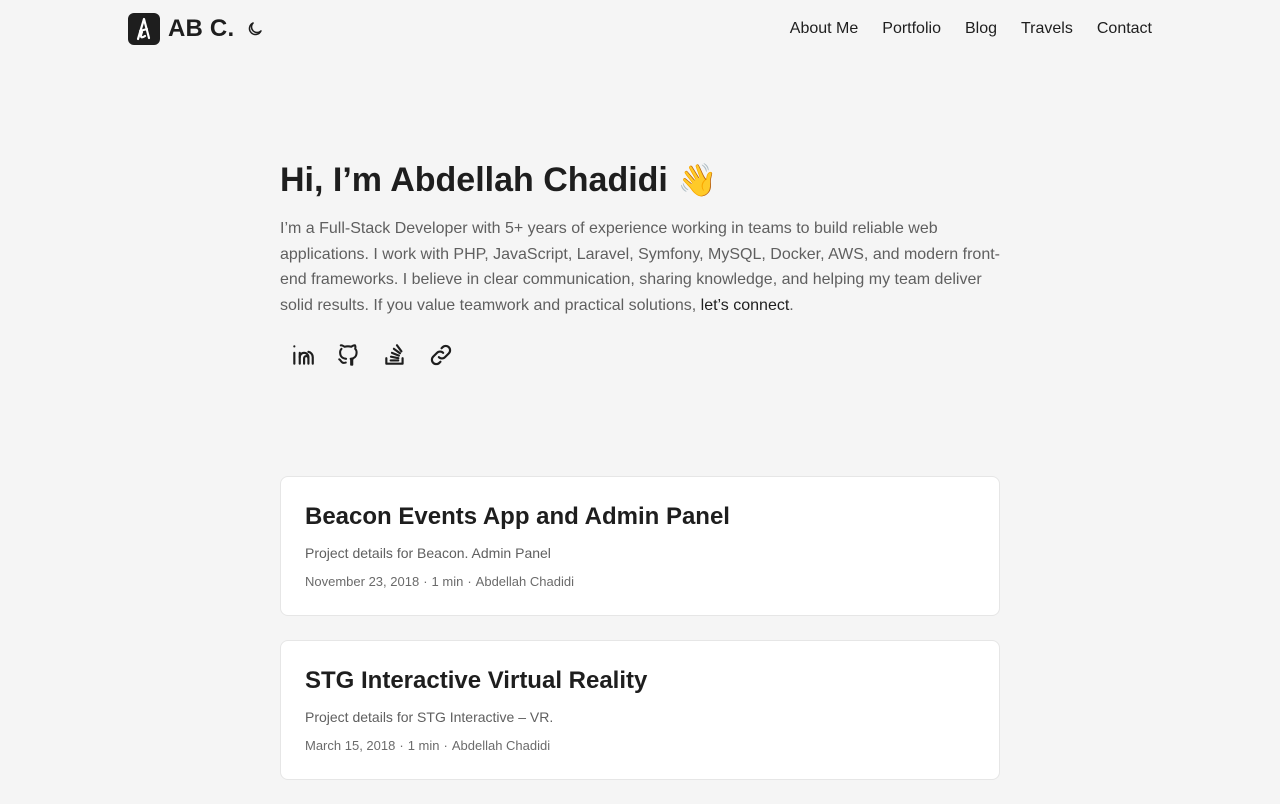 This screenshot has height=804, width=1280. I want to click on post-summary: Project details for Beacon. Admin Panel, so click(428, 553).